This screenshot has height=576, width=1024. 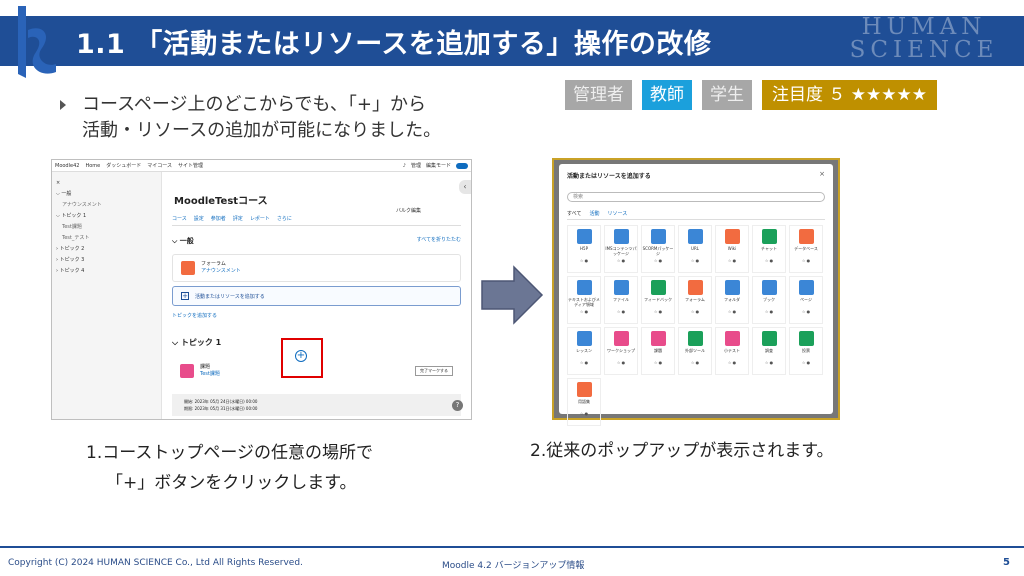 I want to click on chooser-item: テキストおよびメディア領域 ☆ ●, so click(x=584, y=300).